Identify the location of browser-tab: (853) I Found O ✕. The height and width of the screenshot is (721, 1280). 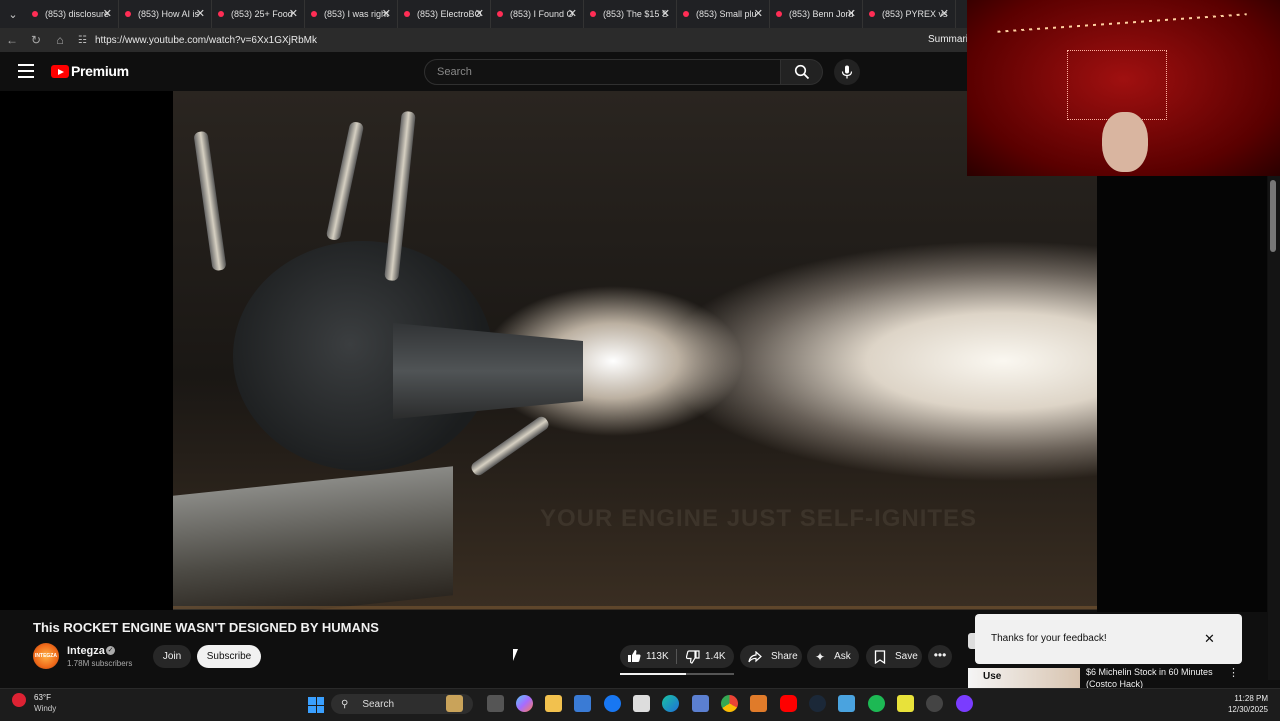
(537, 14).